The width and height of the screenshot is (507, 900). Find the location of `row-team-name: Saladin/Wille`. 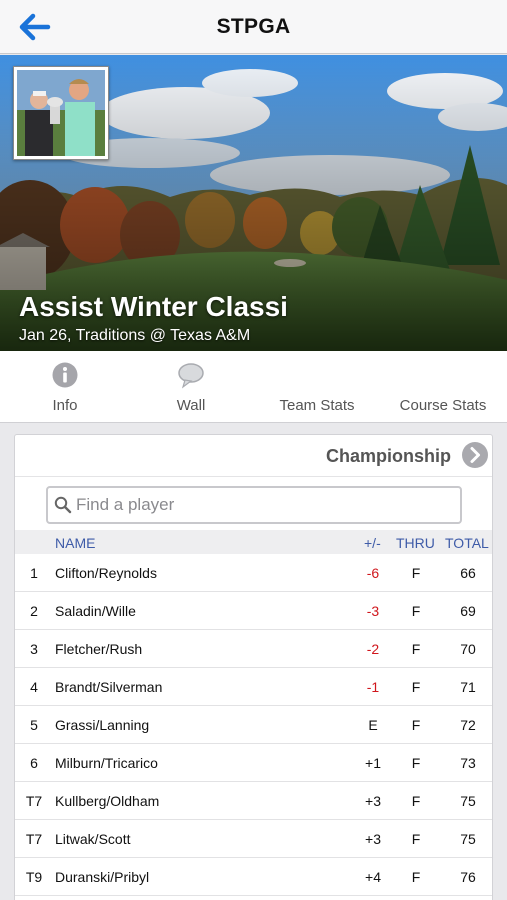

row-team-name: Saladin/Wille is located at coordinates (95, 611).